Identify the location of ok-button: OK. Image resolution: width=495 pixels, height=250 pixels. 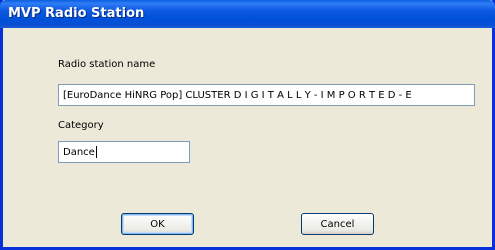
(157, 224).